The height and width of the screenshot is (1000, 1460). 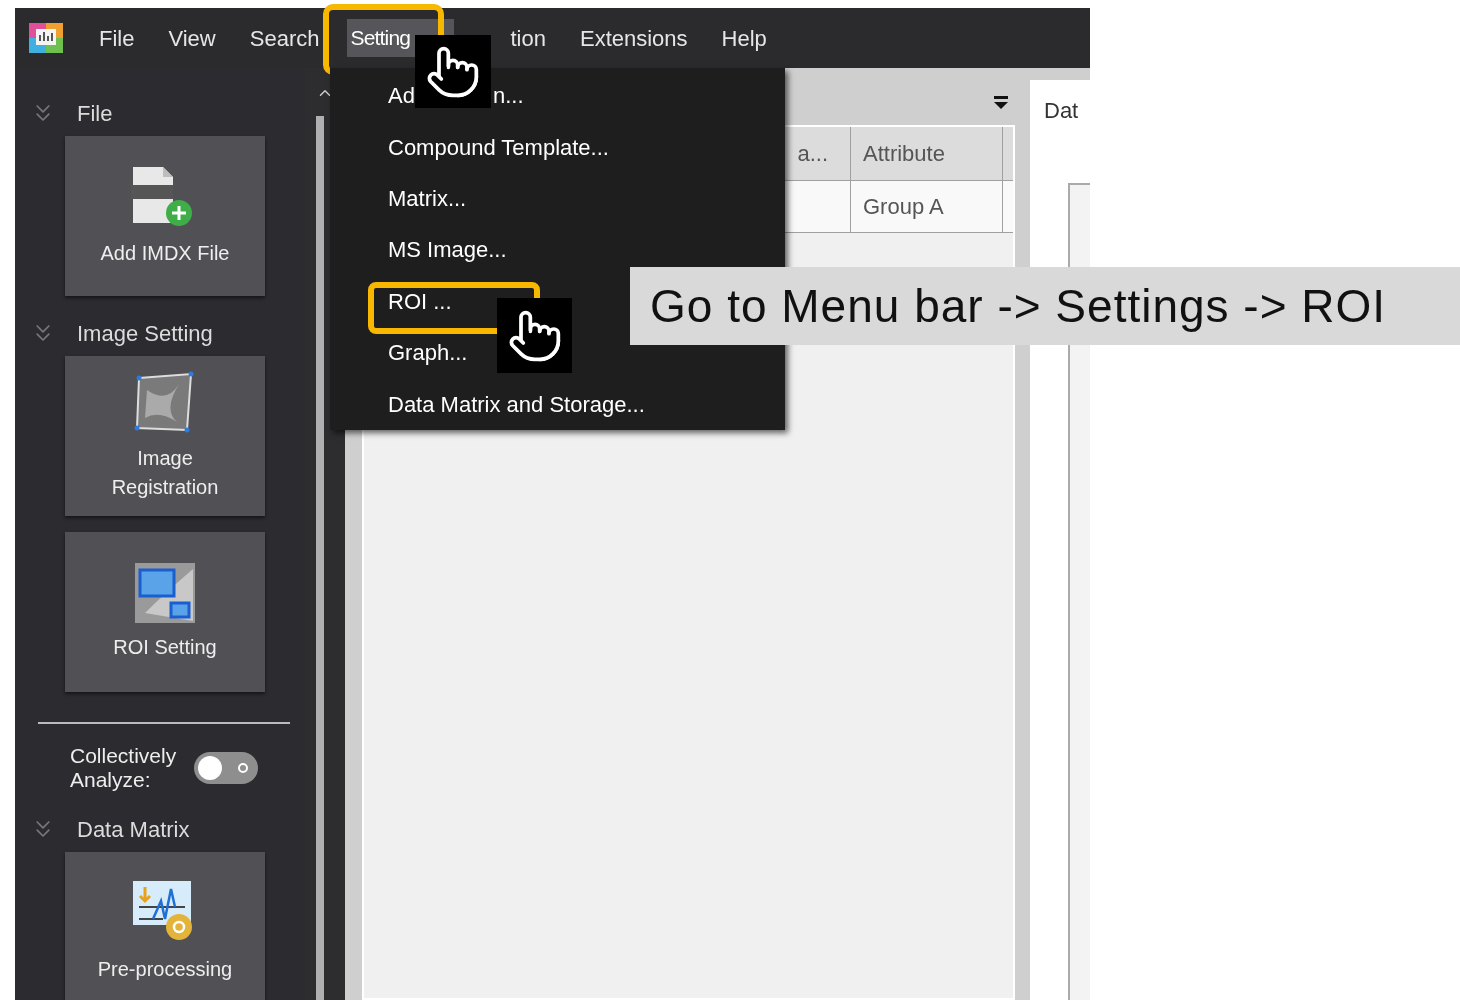 What do you see at coordinates (1062, 111) in the screenshot?
I see `panel-title: Dat` at bounding box center [1062, 111].